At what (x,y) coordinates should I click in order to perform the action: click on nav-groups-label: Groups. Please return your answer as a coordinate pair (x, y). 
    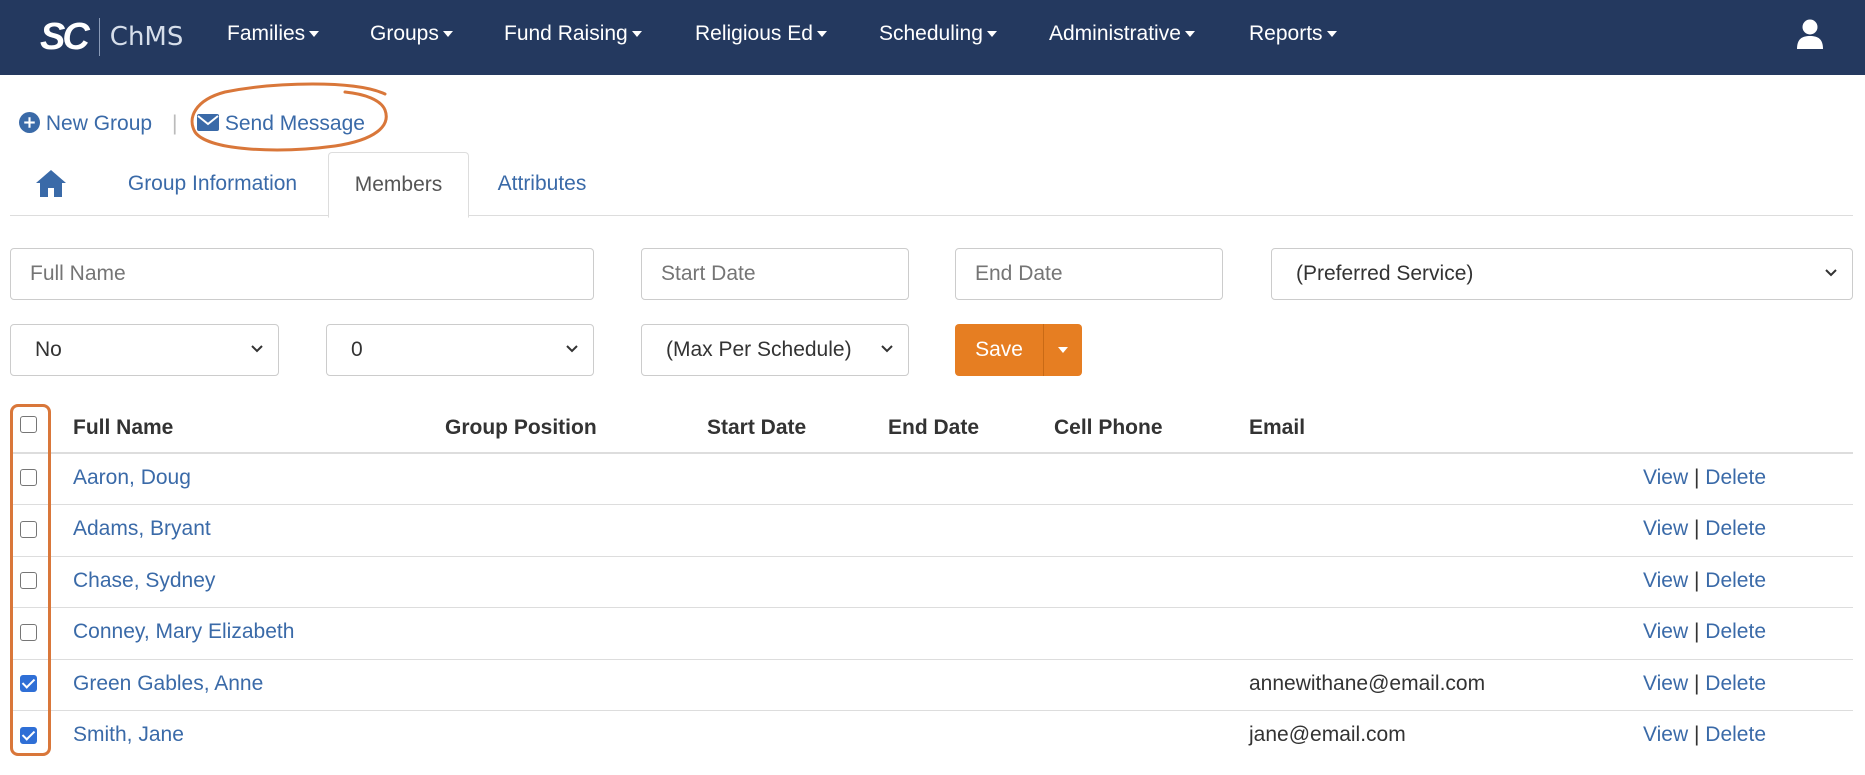
    Looking at the image, I should click on (404, 33).